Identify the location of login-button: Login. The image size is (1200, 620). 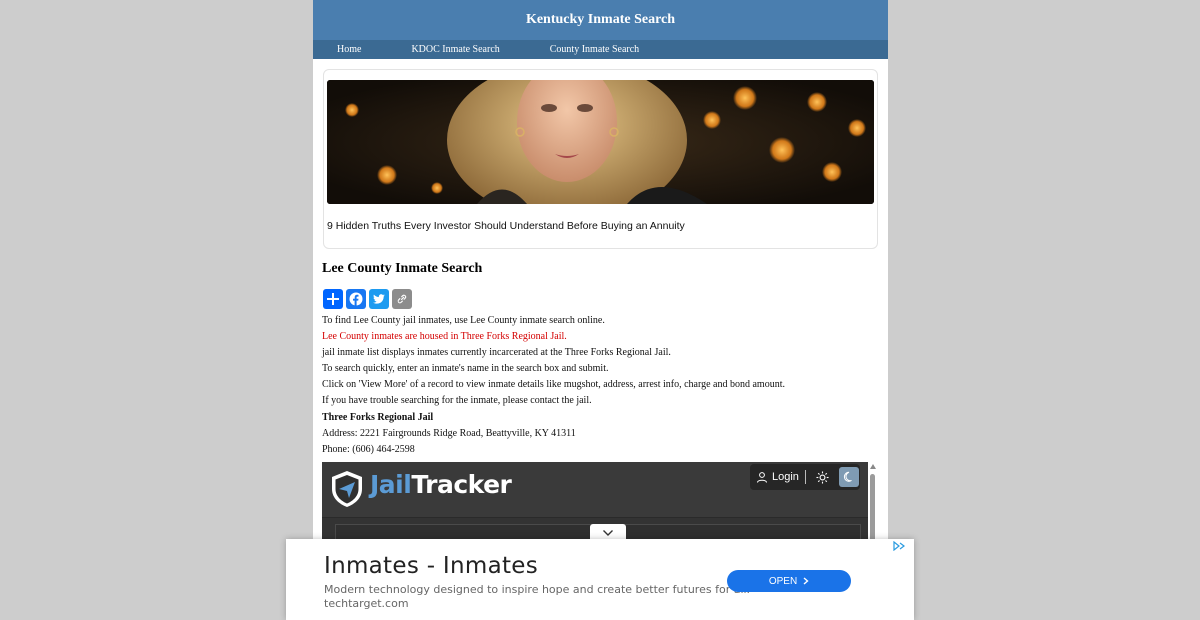
(785, 477).